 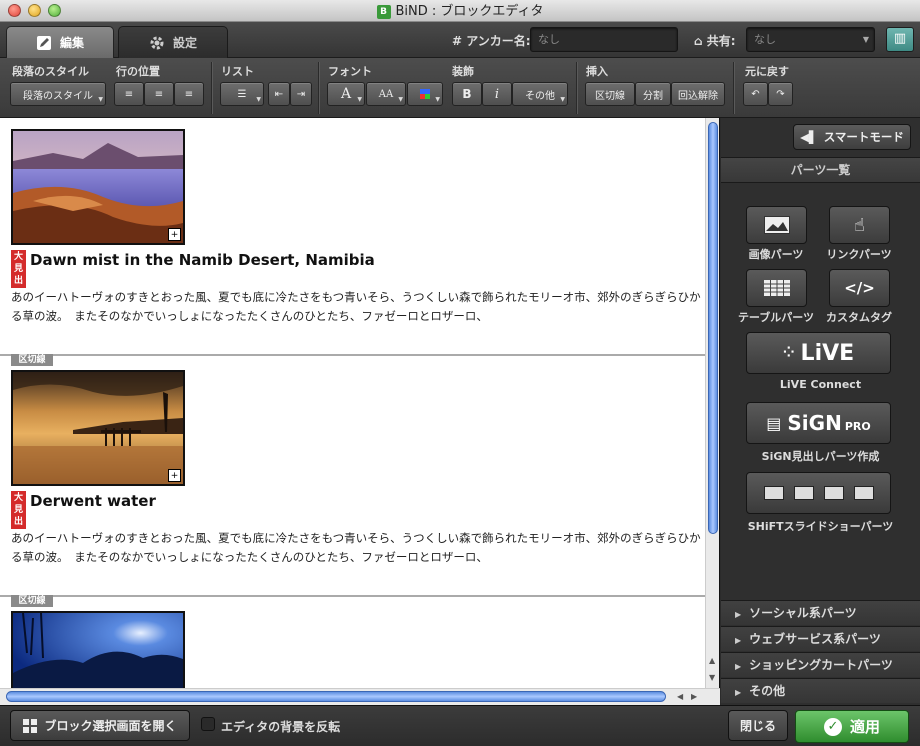 I want to click on heading-badge: 大見出, so click(x=18, y=269).